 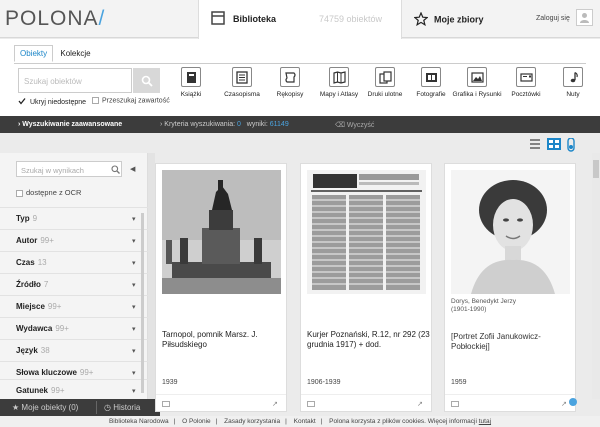 What do you see at coordinates (553, 18) in the screenshot?
I see `login-link: Zaloguj się` at bounding box center [553, 18].